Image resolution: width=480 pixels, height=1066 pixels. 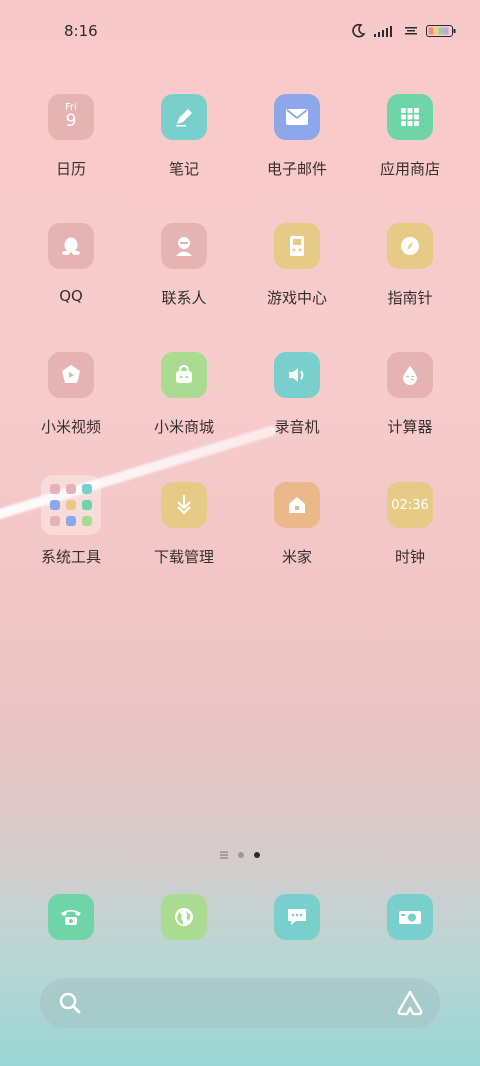 What do you see at coordinates (410, 427) in the screenshot?
I see `app-label: 计算器` at bounding box center [410, 427].